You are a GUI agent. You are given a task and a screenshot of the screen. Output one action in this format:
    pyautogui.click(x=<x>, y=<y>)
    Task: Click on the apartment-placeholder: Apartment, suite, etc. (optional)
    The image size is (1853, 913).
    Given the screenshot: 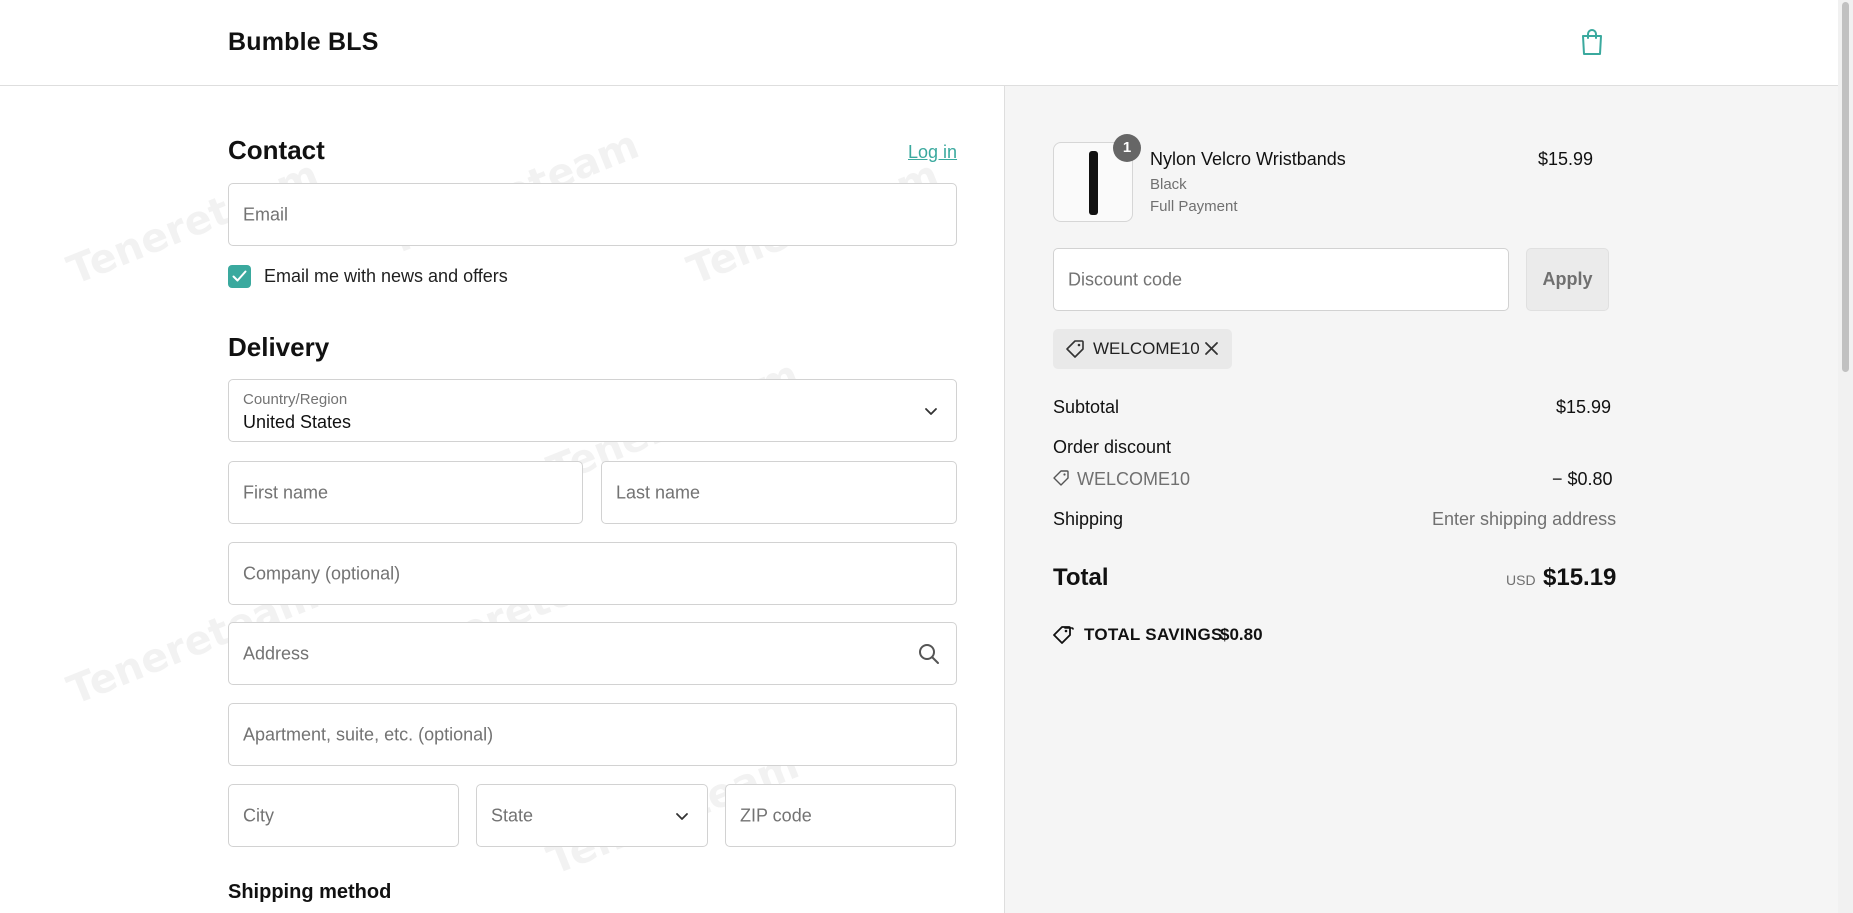 What is the action you would take?
    pyautogui.click(x=368, y=734)
    